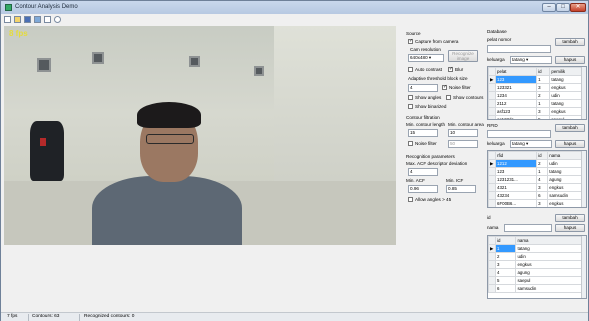 Image resolution: width=589 pixels, height=321 pixels. What do you see at coordinates (570, 144) in the screenshot?
I see `hapus-rfid-button: hapus` at bounding box center [570, 144].